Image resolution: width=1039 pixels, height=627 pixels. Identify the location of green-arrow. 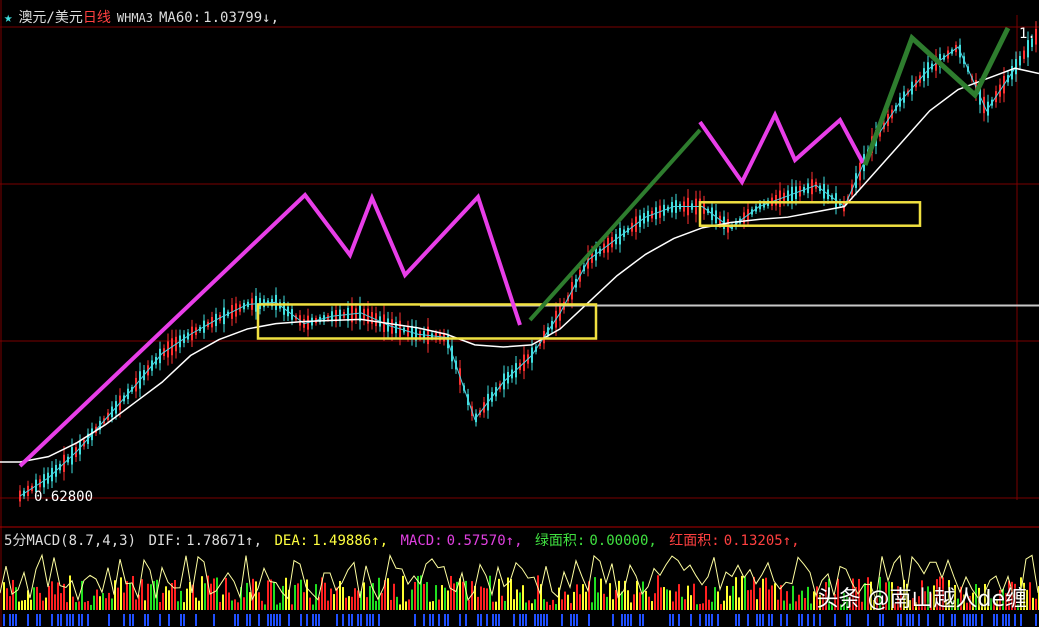
(615, 225).